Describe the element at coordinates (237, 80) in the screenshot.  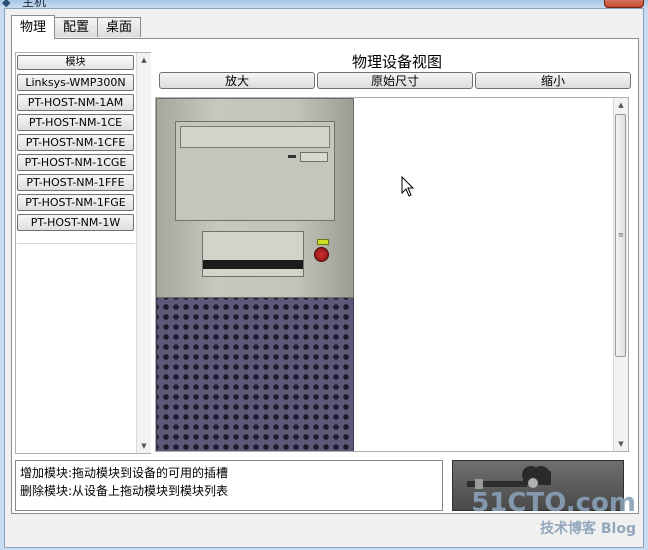
I see `zoom-in-button: 放大` at that location.